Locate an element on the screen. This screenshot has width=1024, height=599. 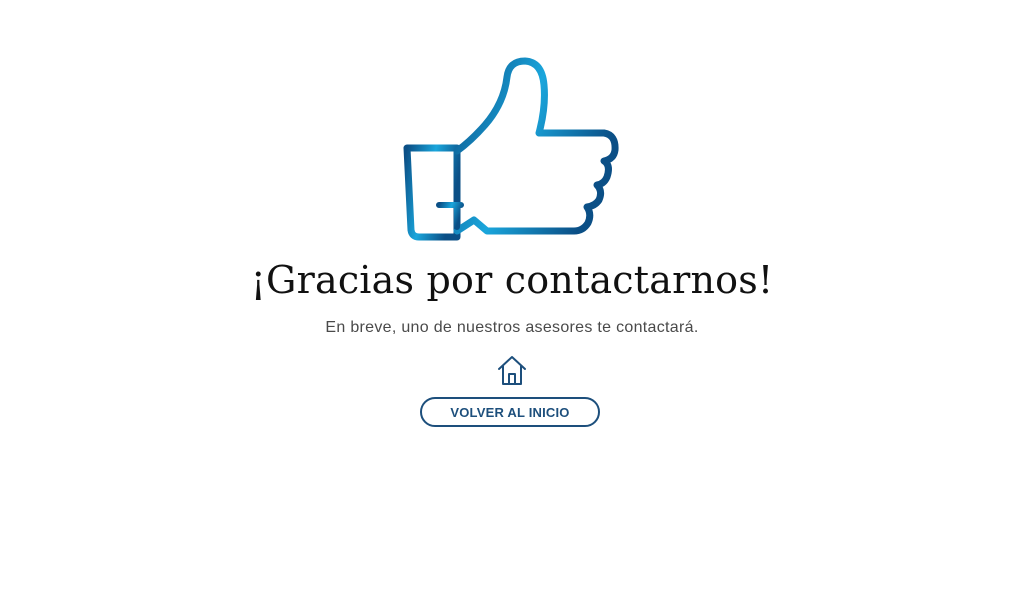
thumbs-up-icon is located at coordinates (511, 149).